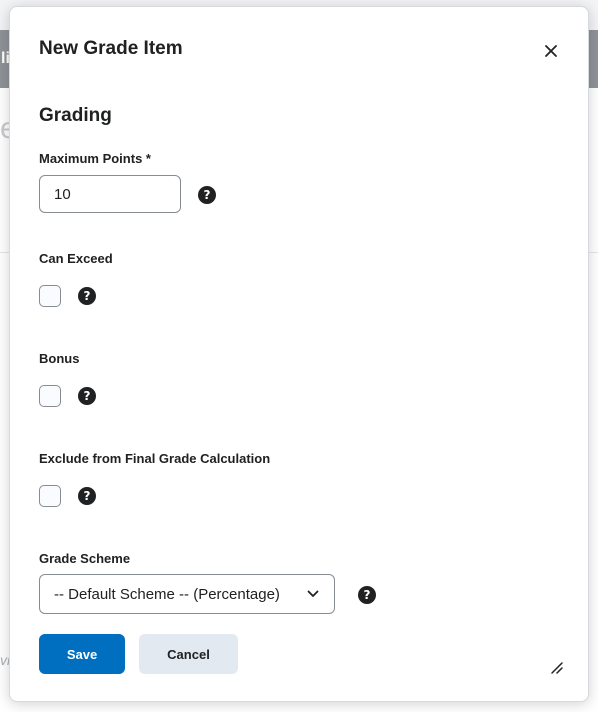 This screenshot has width=598, height=712. I want to click on max-points-input, so click(110, 194).